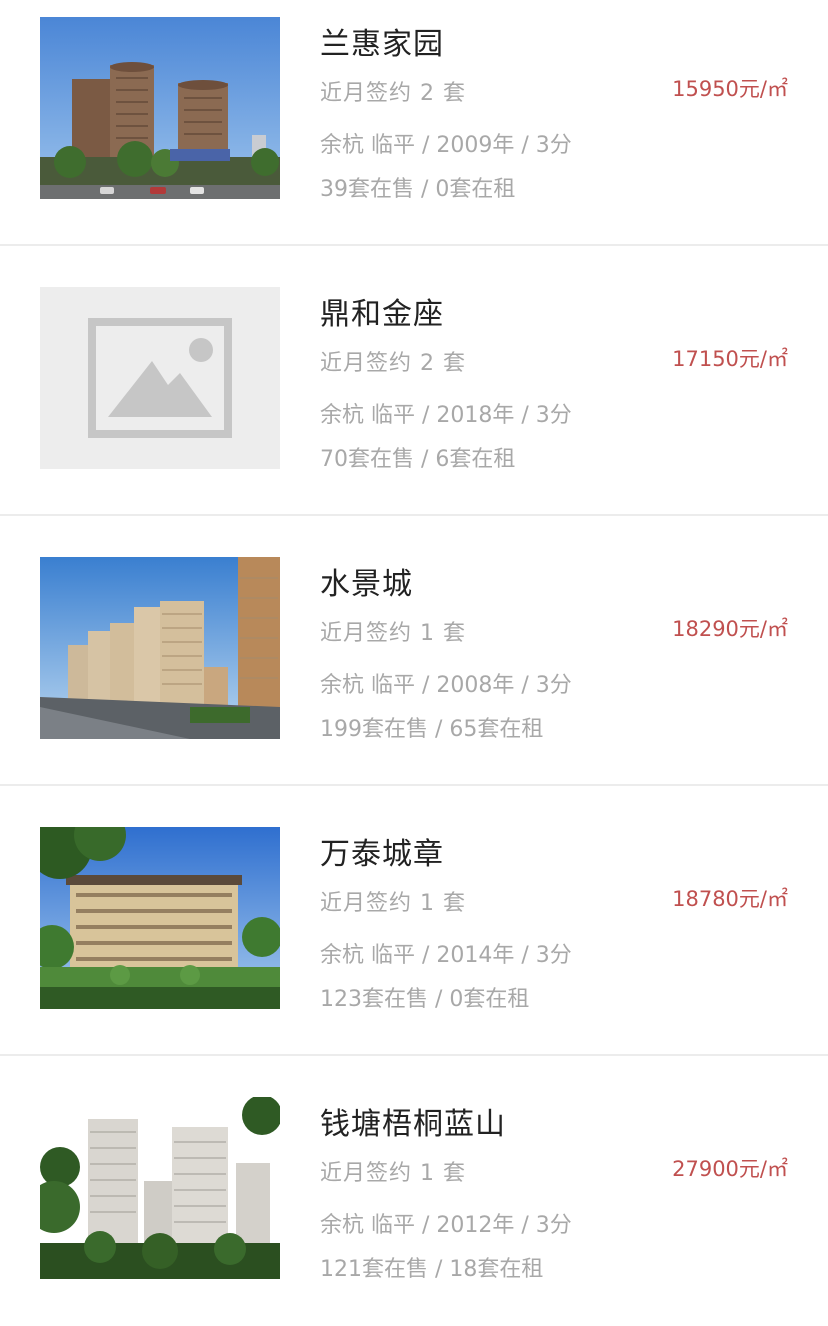  What do you see at coordinates (432, 1269) in the screenshot?
I see `listing-counts: 121套在售 / 18套在租` at bounding box center [432, 1269].